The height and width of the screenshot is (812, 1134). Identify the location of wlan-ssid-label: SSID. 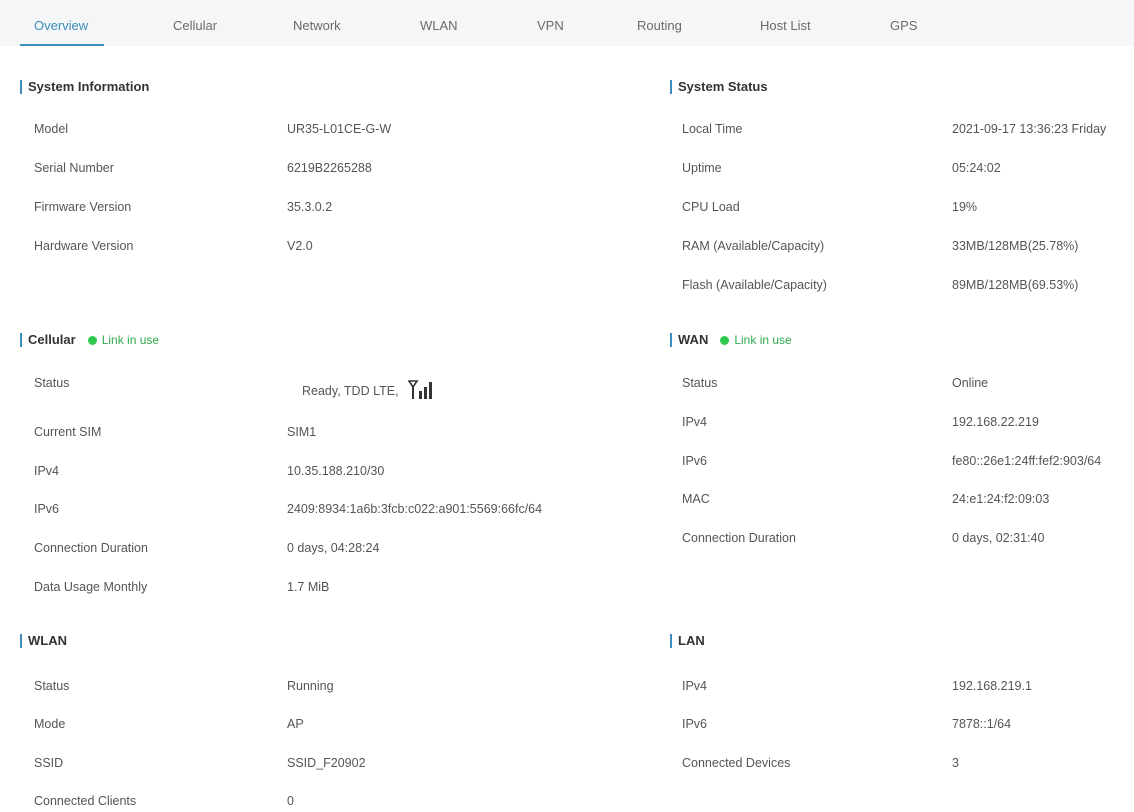
(49, 763).